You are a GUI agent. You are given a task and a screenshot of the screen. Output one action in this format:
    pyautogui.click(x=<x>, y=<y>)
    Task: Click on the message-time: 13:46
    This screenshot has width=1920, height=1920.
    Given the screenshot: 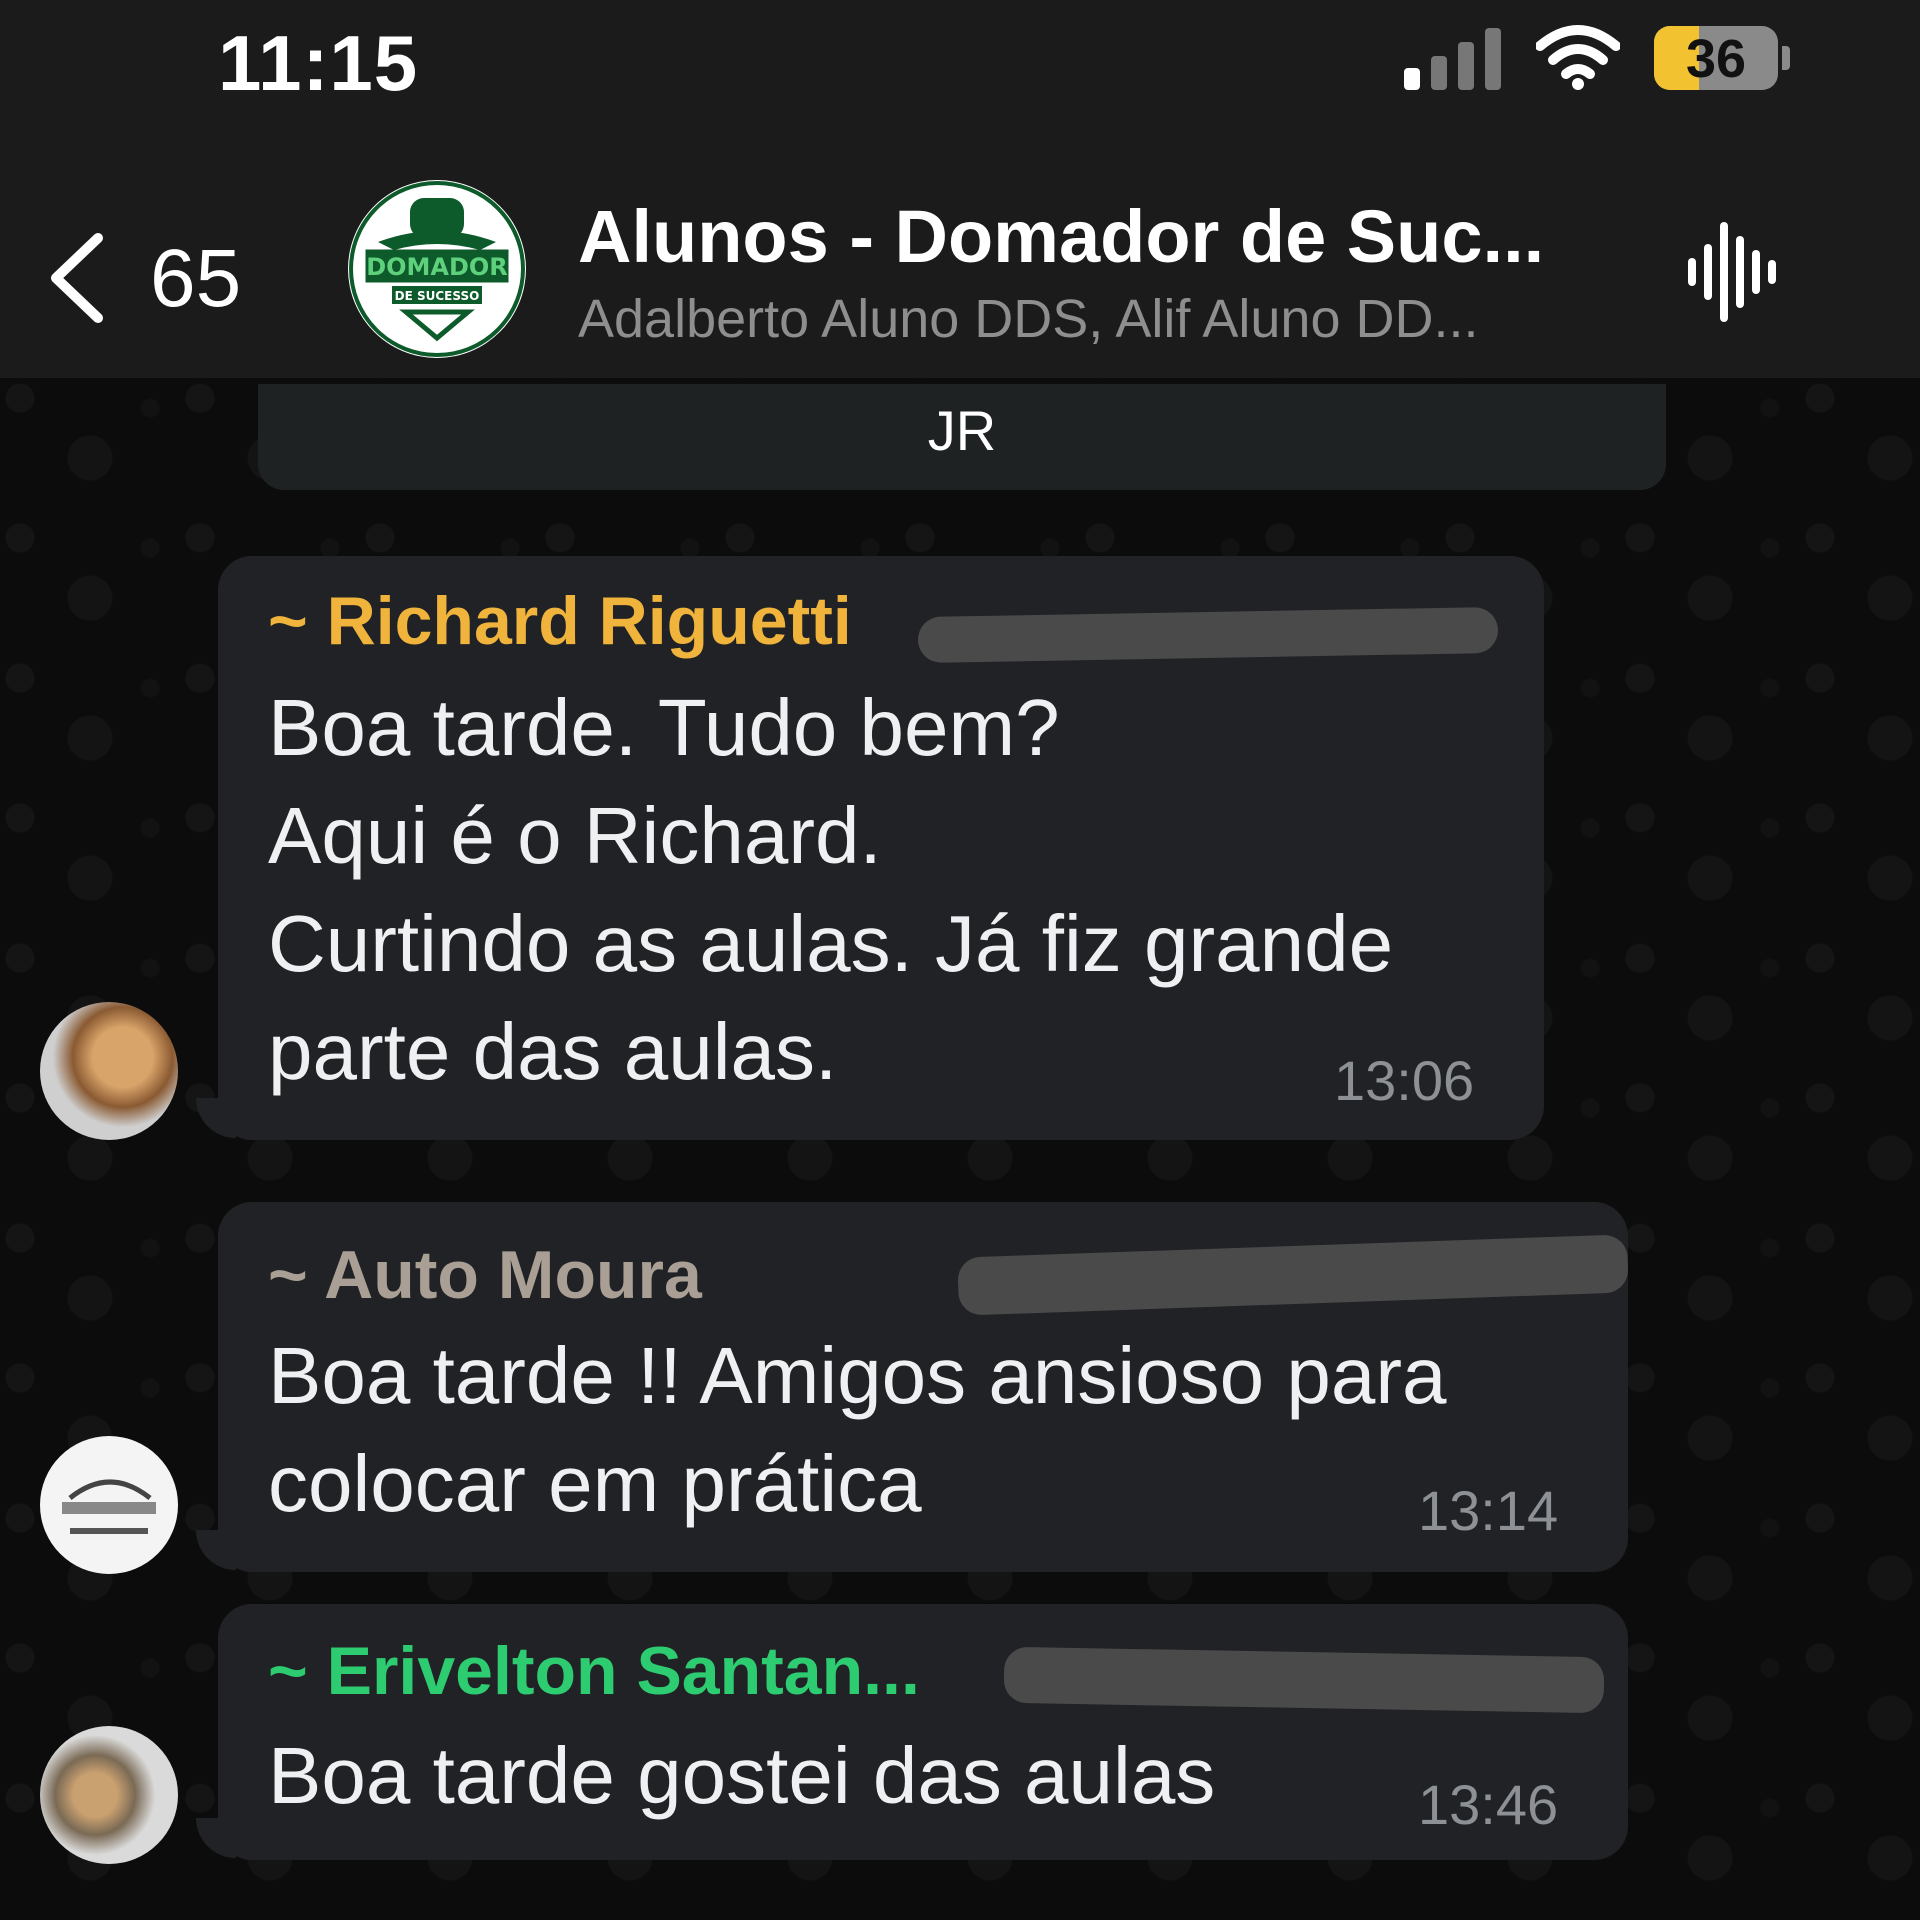 What is the action you would take?
    pyautogui.click(x=1488, y=1804)
    